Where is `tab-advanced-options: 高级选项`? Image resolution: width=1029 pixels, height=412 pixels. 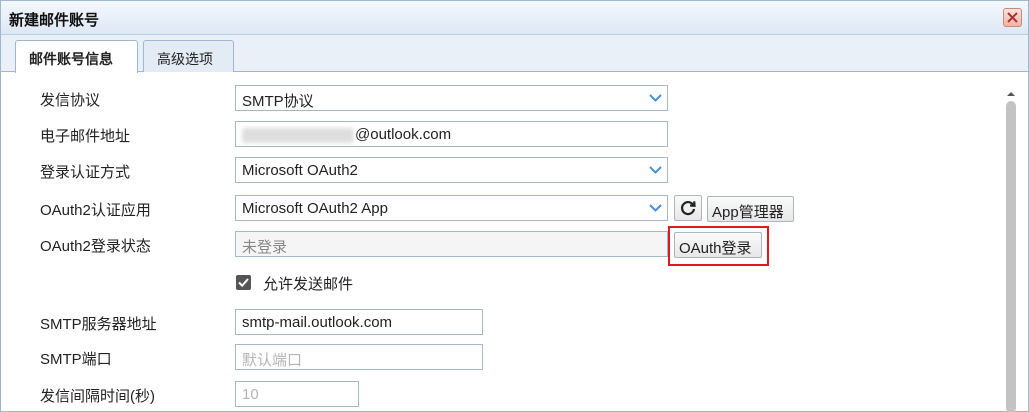 tab-advanced-options: 高级选项 is located at coordinates (188, 56).